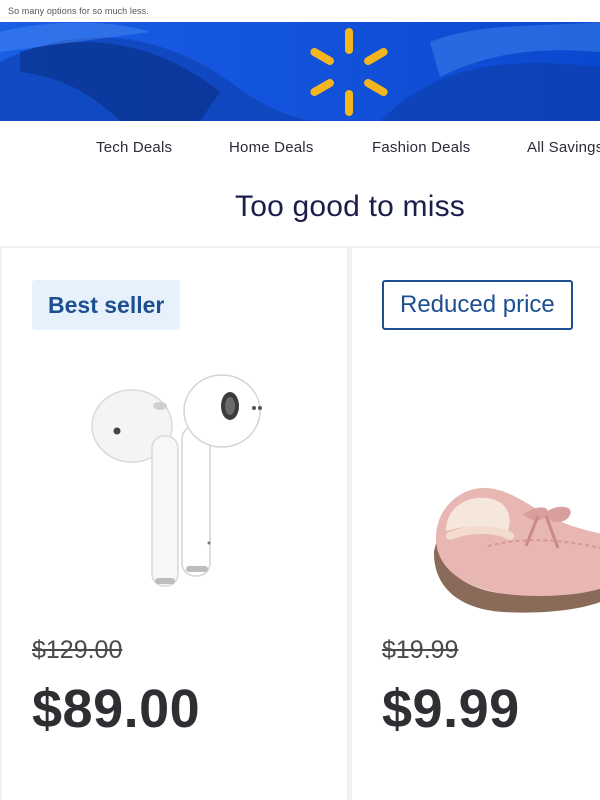  I want to click on section-title: Too good to miss, so click(350, 206).